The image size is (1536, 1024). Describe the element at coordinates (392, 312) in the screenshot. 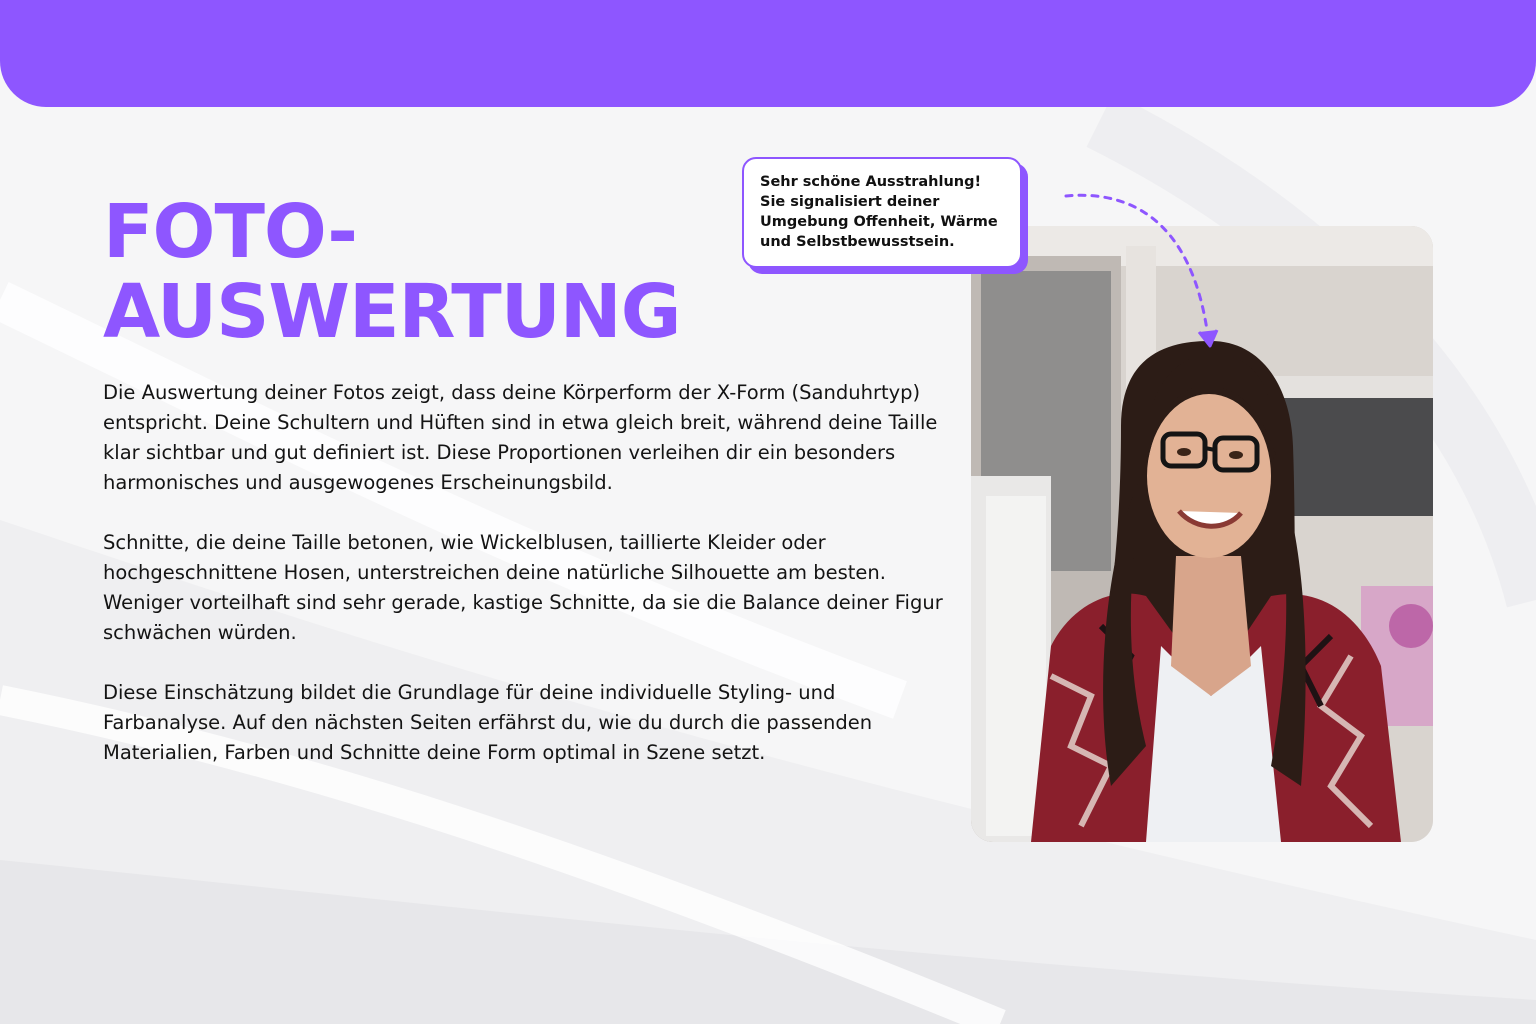

I see `page-title-line-2: AUSWERTUNG` at that location.